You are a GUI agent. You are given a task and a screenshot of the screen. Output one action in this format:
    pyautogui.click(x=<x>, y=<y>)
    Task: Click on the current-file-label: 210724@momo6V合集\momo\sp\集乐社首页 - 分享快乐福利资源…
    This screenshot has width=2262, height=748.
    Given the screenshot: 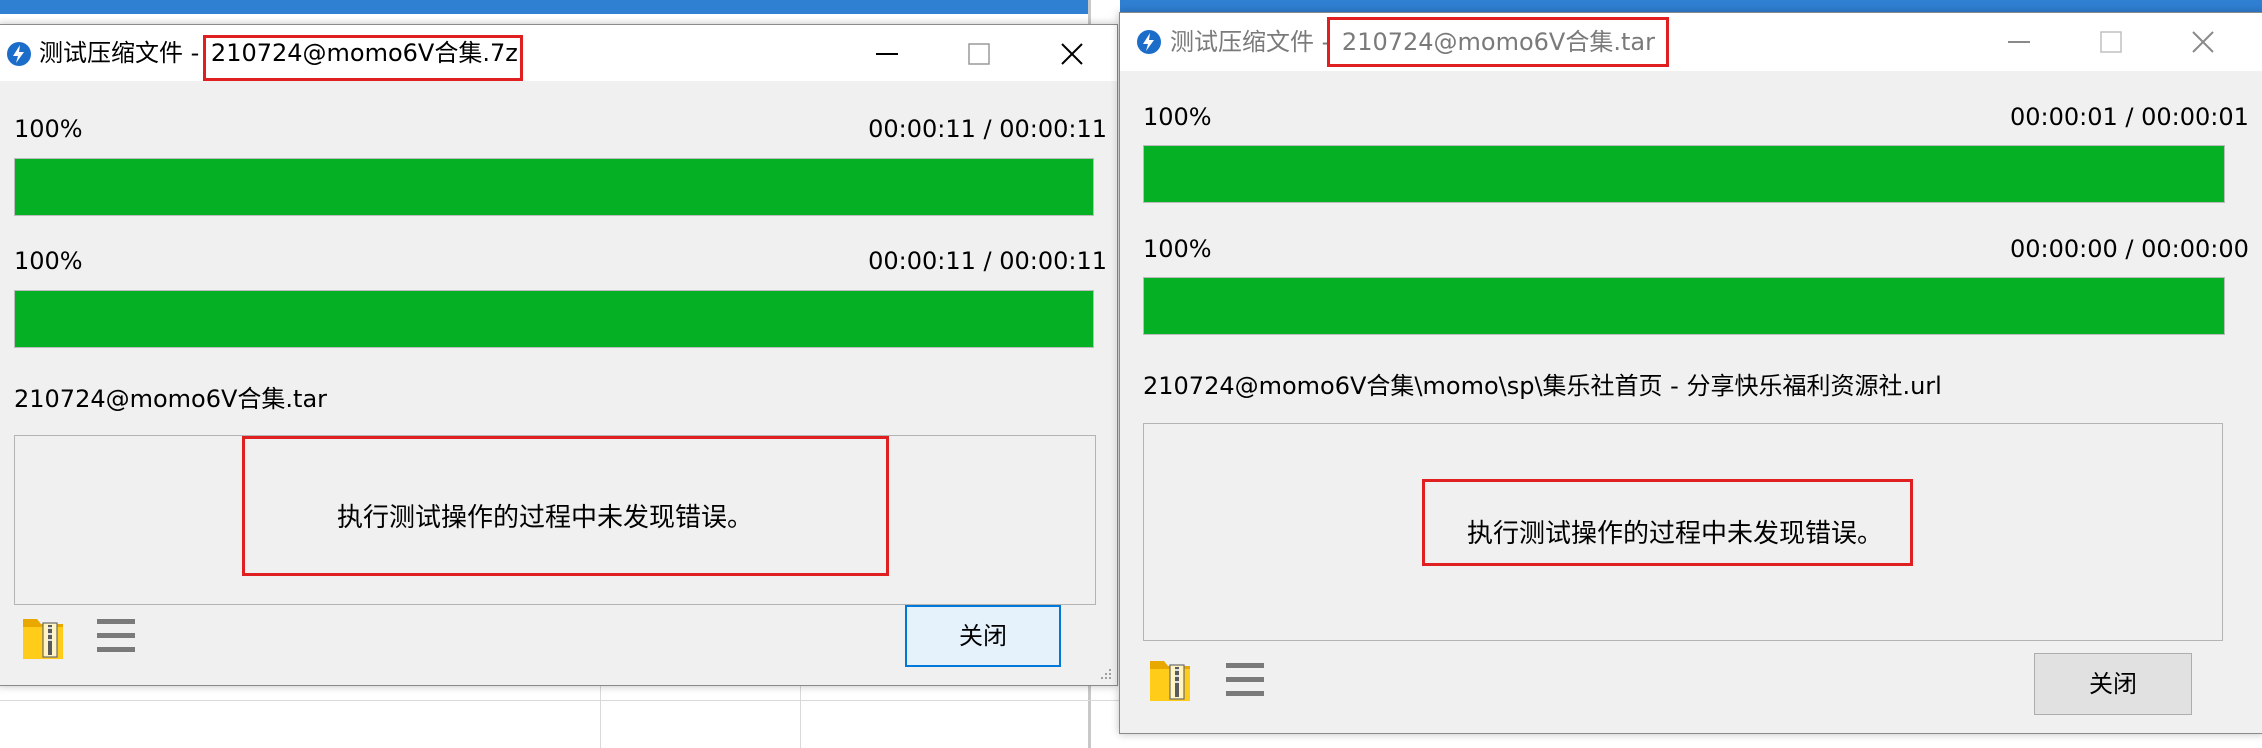 What is the action you would take?
    pyautogui.click(x=1542, y=386)
    